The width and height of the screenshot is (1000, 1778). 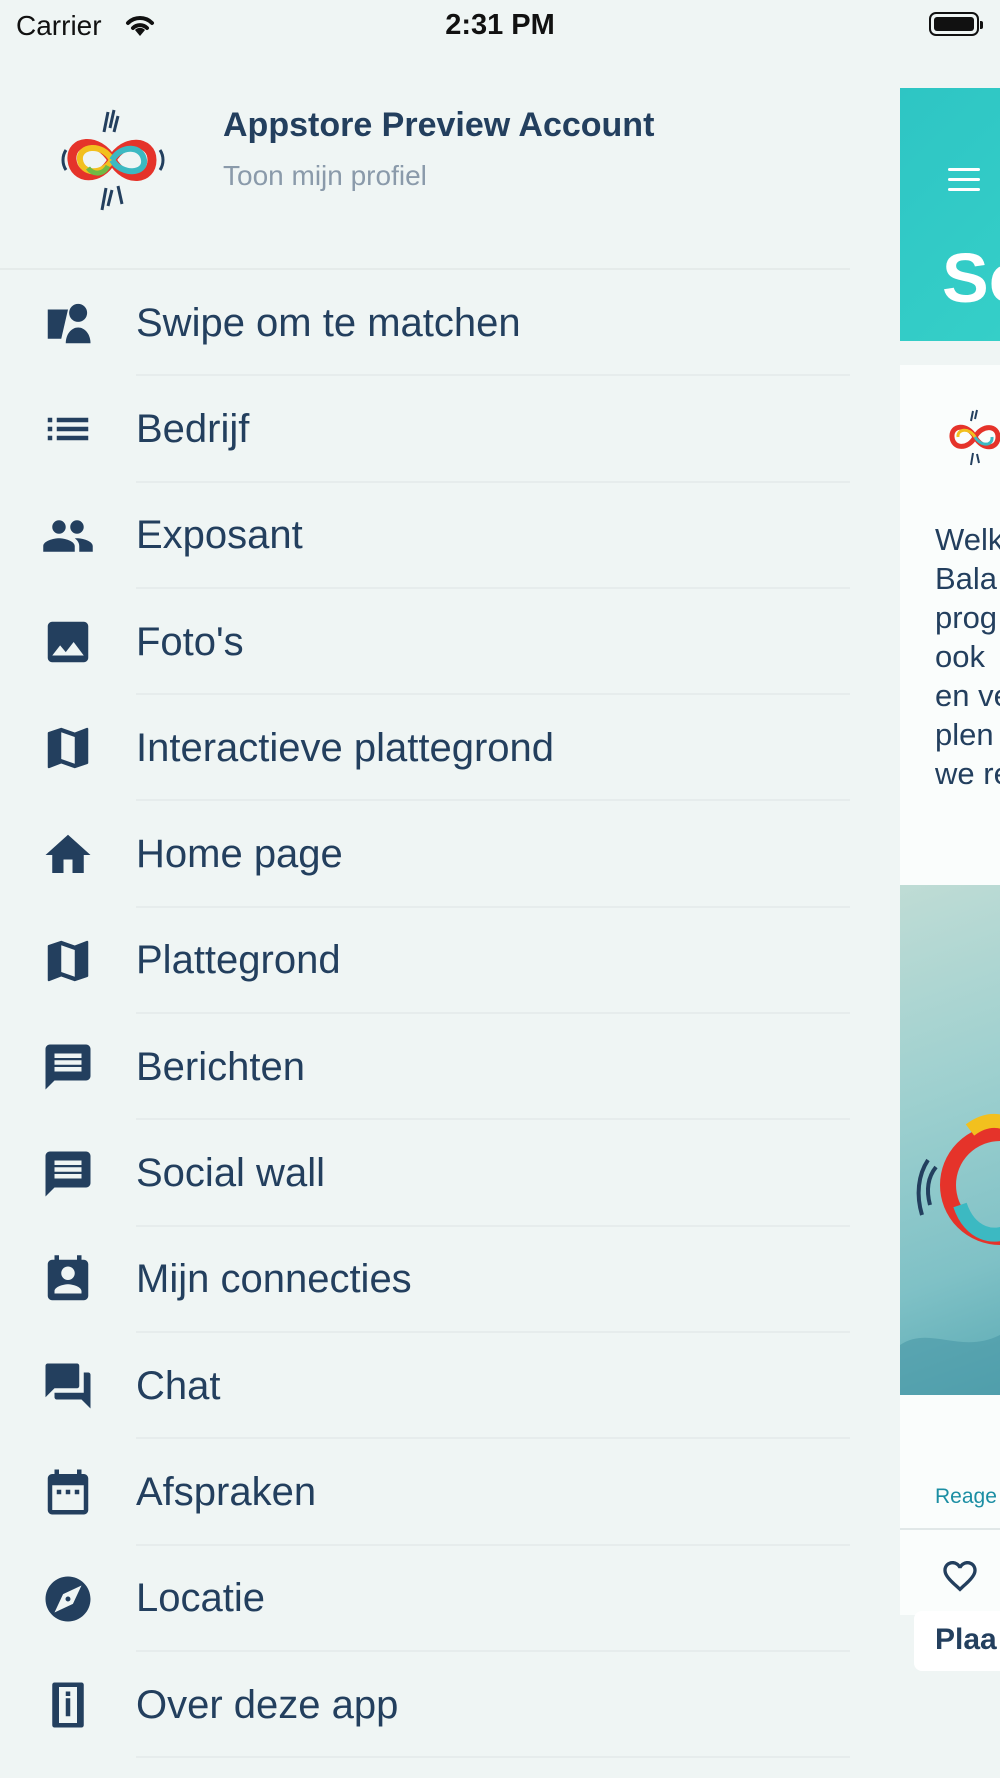 I want to click on post-text: Welk Bala prog ook en ve plen we re, so click(x=967, y=656).